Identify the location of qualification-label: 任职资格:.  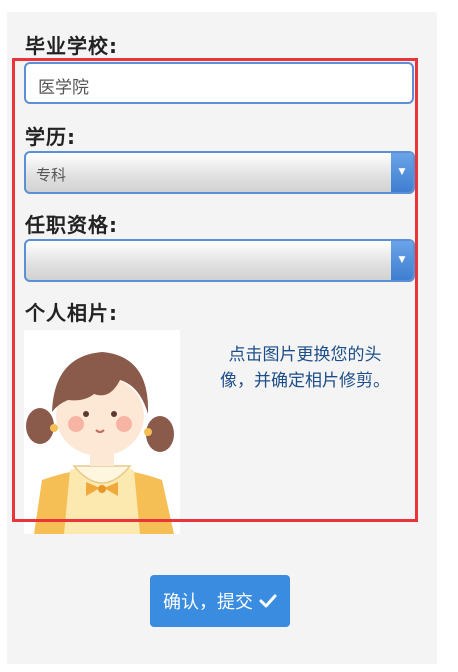
(71, 225).